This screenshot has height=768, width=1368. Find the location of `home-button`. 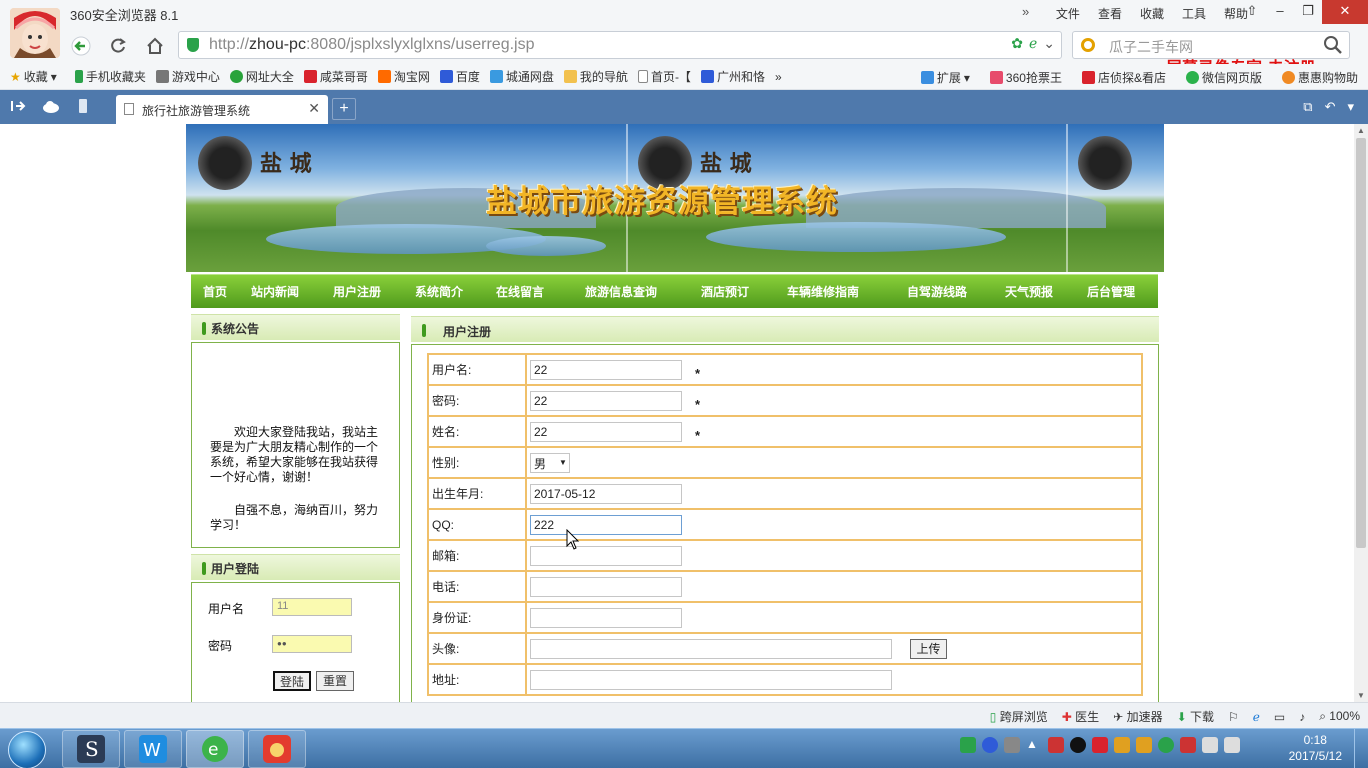

home-button is located at coordinates (155, 46).